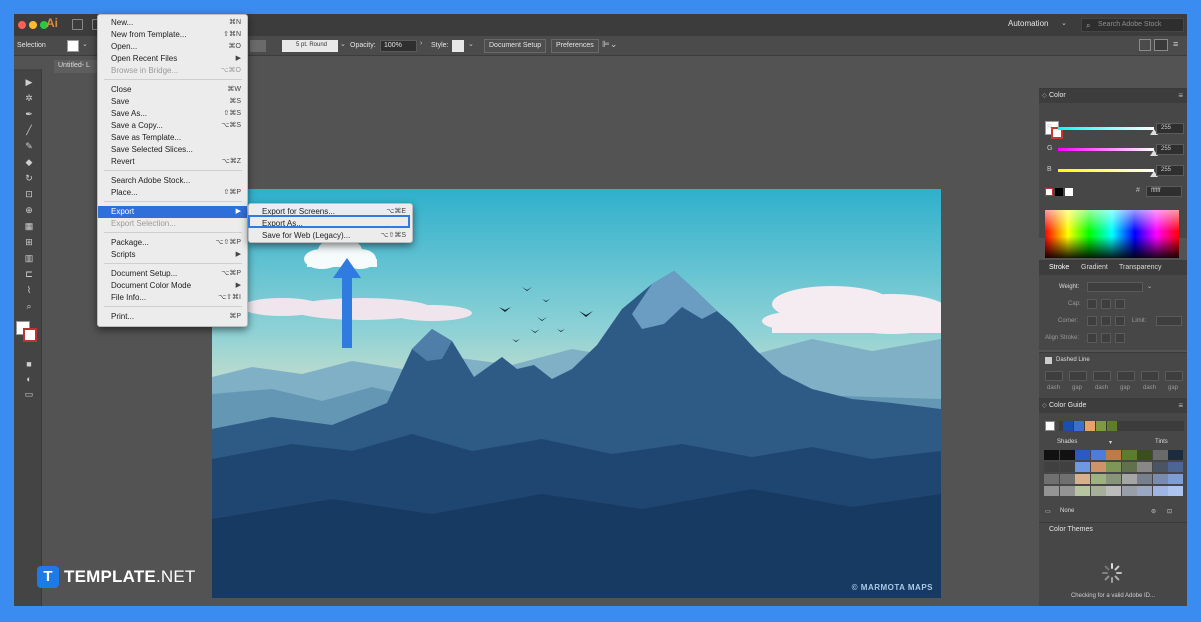 The width and height of the screenshot is (1201, 622). I want to click on mesh-tool-icon: ⊞, so click(29, 242).